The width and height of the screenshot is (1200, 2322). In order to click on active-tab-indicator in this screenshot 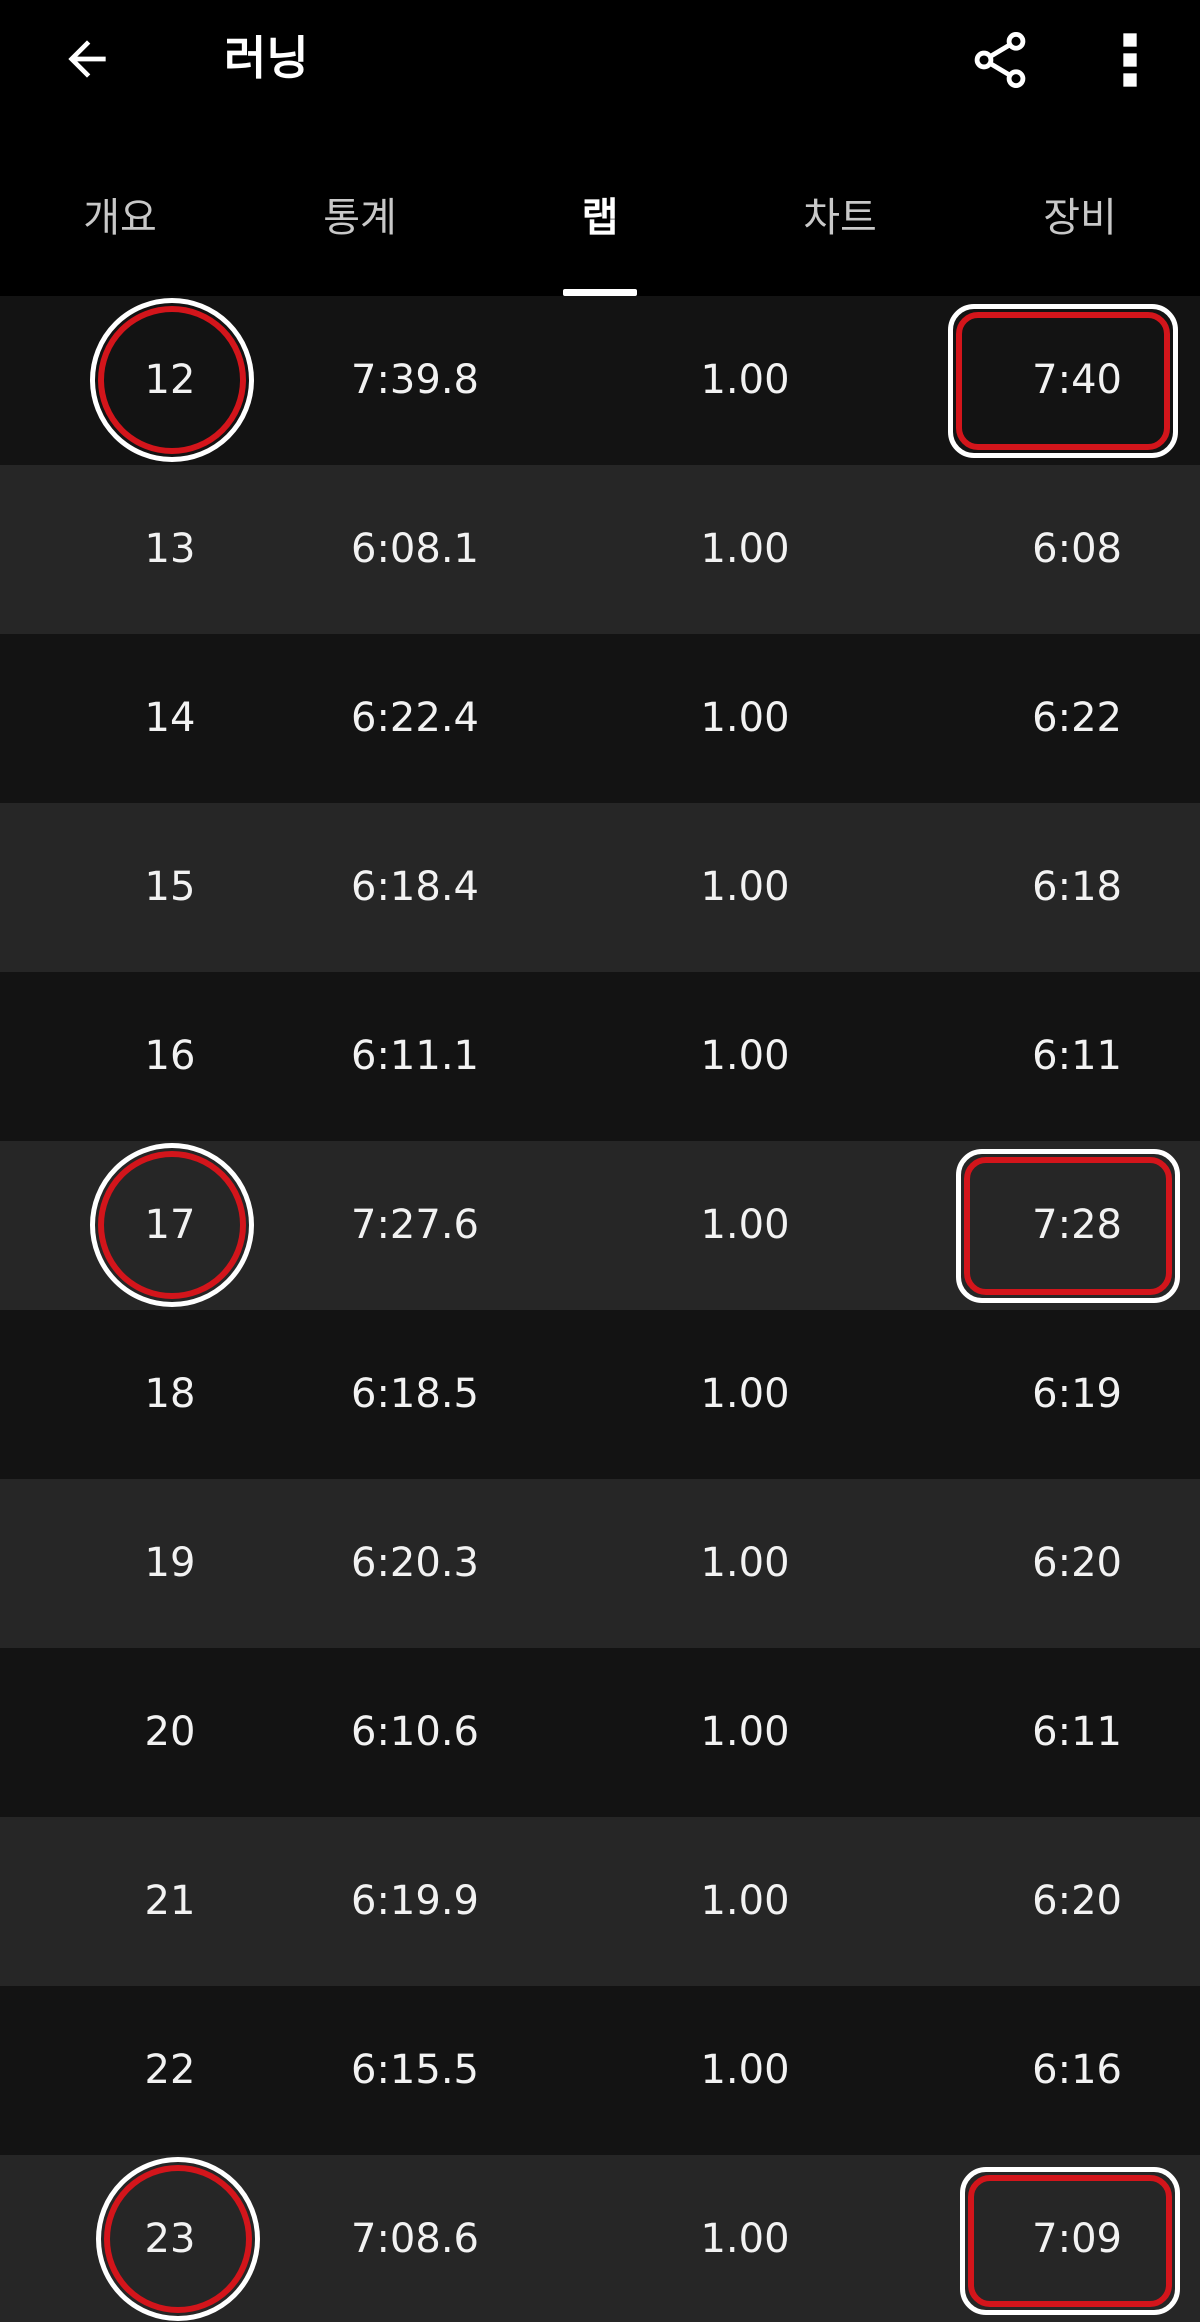, I will do `click(600, 292)`.